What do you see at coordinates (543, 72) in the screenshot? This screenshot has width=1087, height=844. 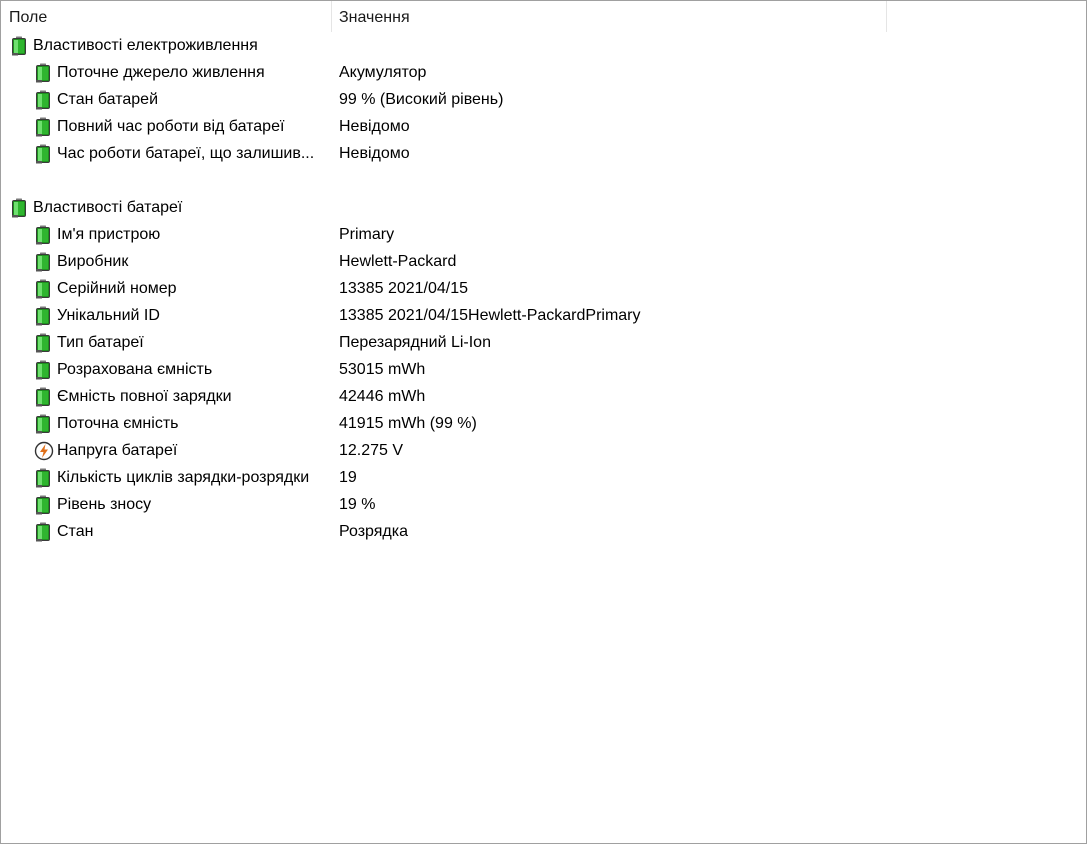 I see `list-item: Поточне джерело живлення Акумулятор` at bounding box center [543, 72].